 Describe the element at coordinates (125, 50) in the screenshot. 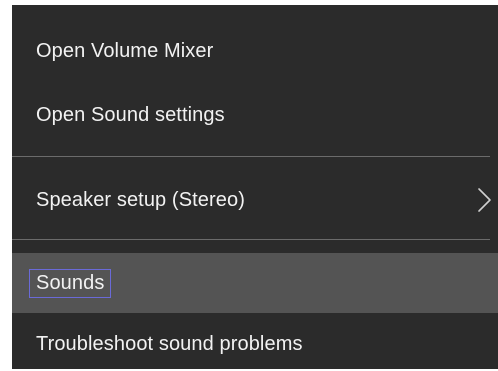

I see `menu-item-label: Open Volume Mixer` at that location.